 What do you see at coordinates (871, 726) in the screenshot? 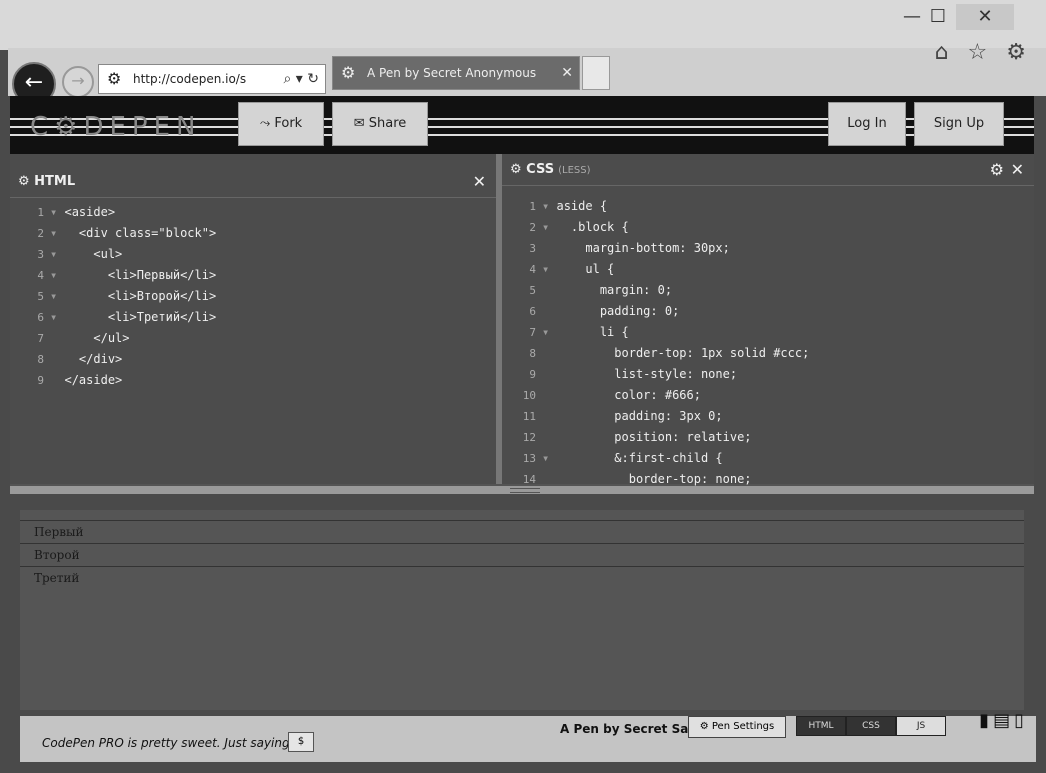
I see `toggle-css-button: CSS` at bounding box center [871, 726].